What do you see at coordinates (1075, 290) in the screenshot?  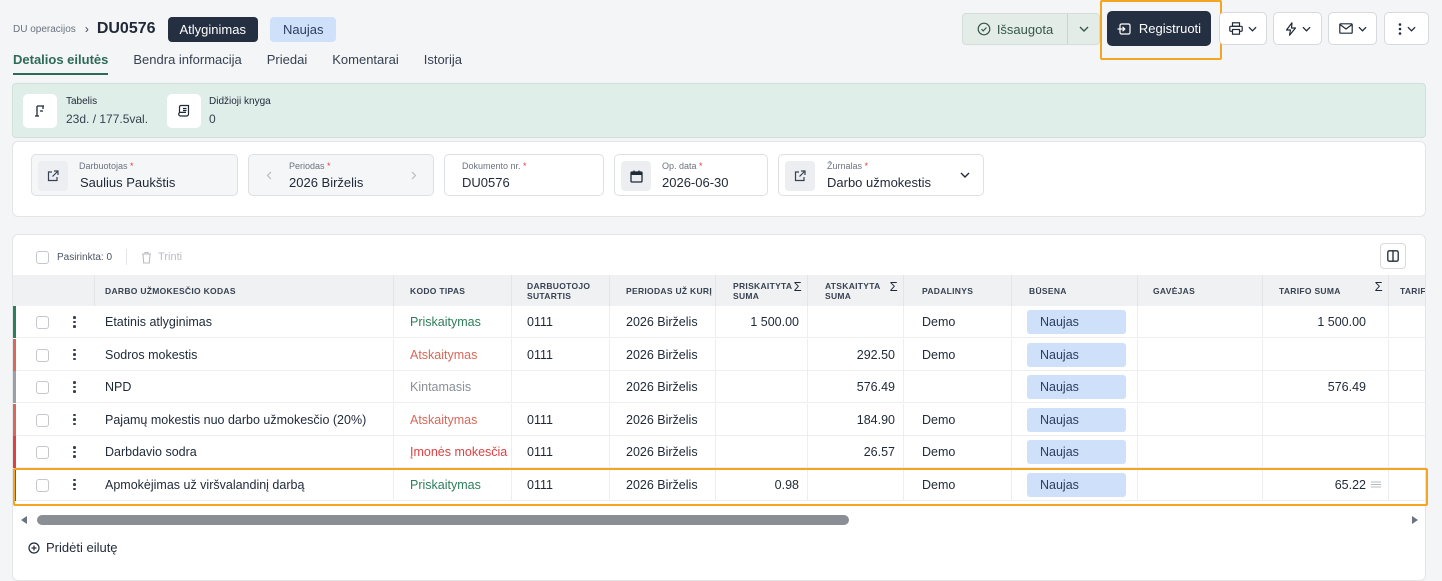 I see `col-status: BŪSENA` at bounding box center [1075, 290].